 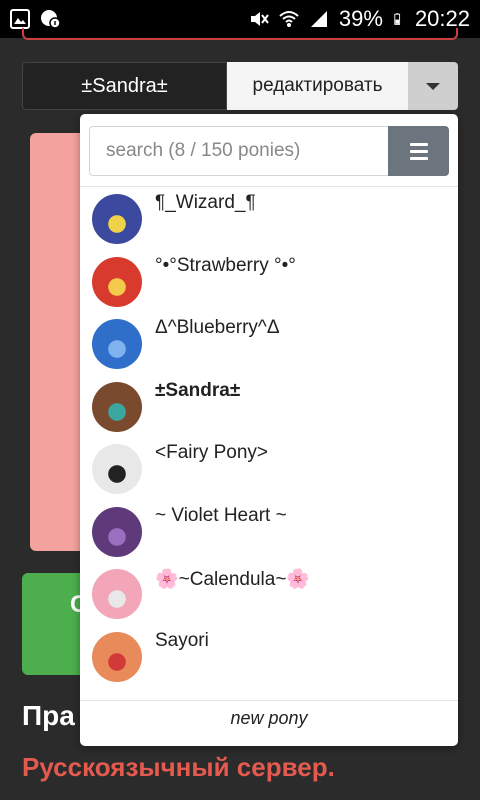 I want to click on pony-list-item: ~ Violet Heart ~, so click(x=269, y=534).